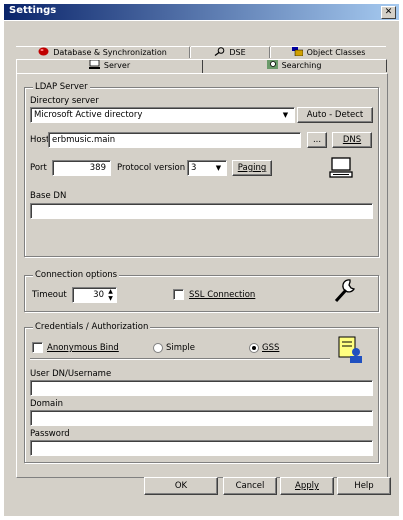 The width and height of the screenshot is (403, 520). I want to click on timeout-spinner: ▲ ▼, so click(110, 295).